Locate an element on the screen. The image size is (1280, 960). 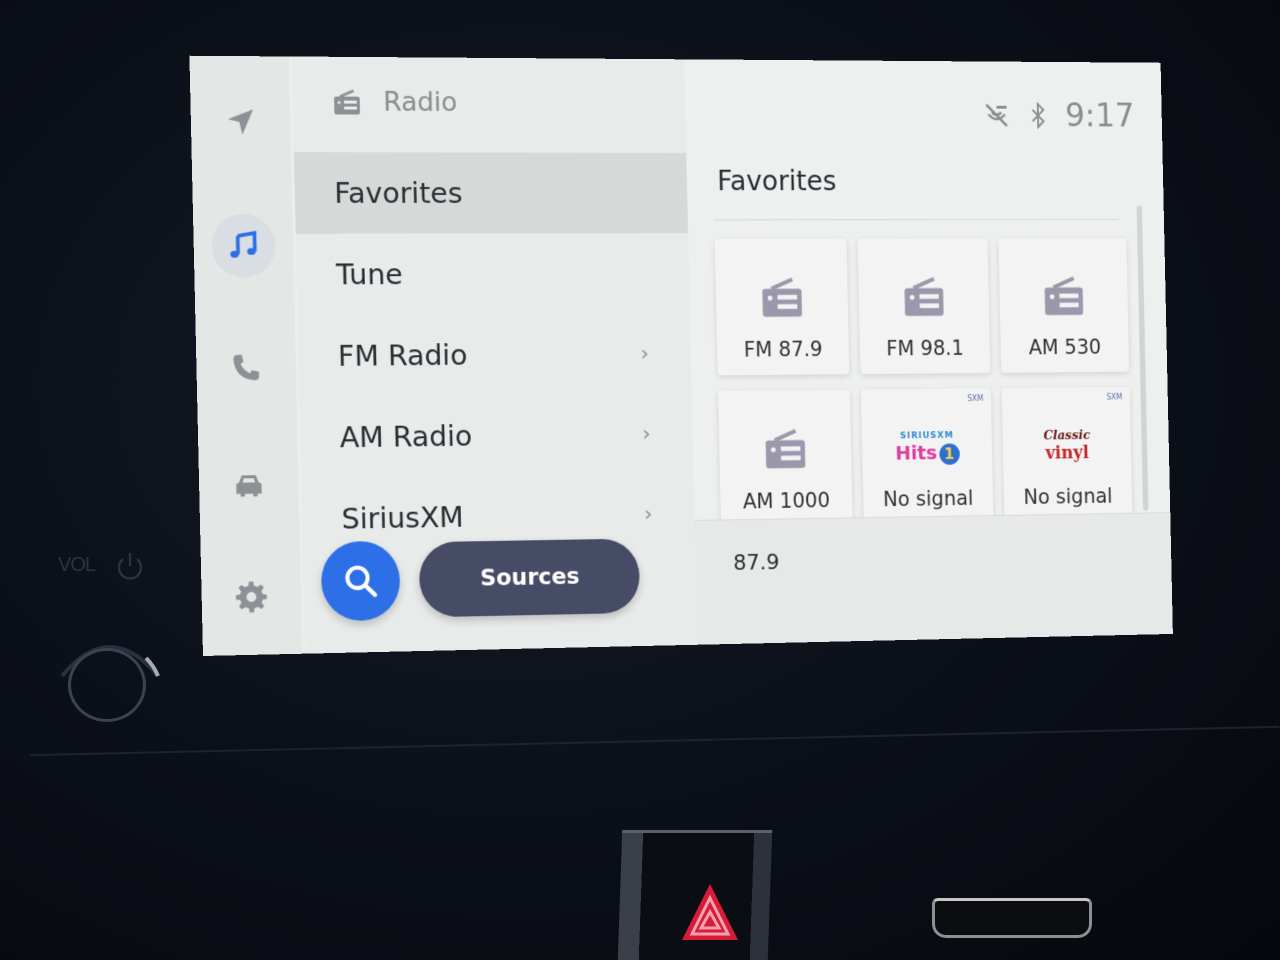
menu-item-fm-radio: FM Radio › is located at coordinates (495, 355).